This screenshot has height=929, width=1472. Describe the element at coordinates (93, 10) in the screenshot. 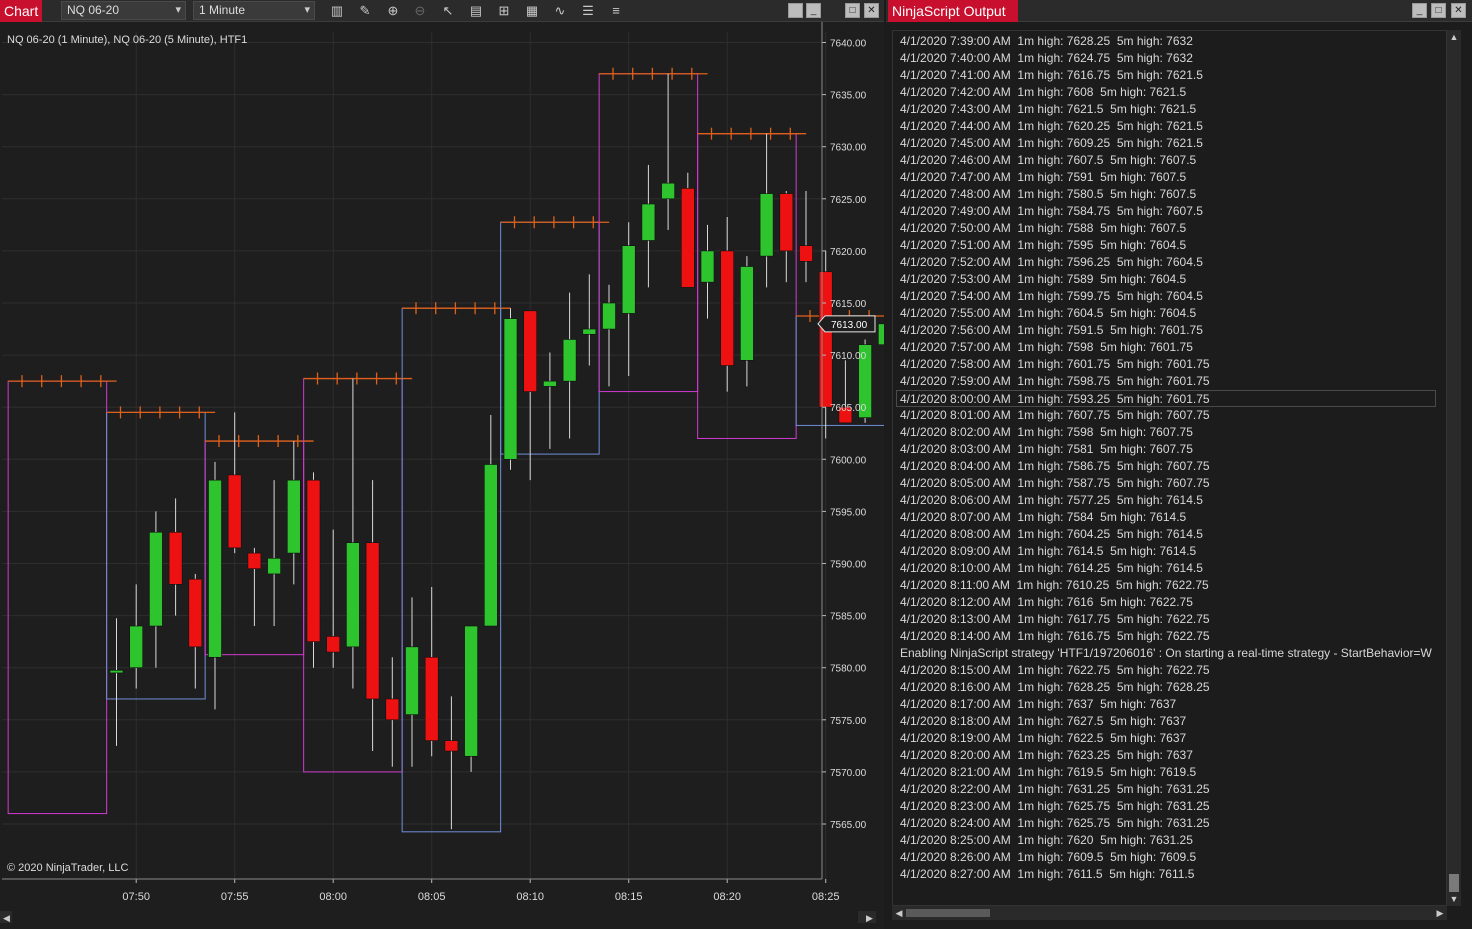

I see `instrument-value: NQ 06-20` at that location.